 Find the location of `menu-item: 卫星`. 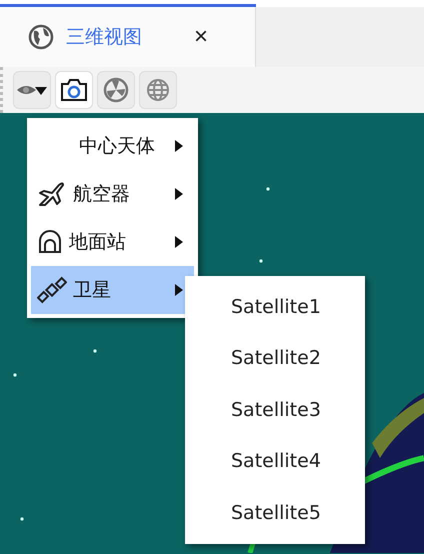

menu-item: 卫星 is located at coordinates (112, 290).